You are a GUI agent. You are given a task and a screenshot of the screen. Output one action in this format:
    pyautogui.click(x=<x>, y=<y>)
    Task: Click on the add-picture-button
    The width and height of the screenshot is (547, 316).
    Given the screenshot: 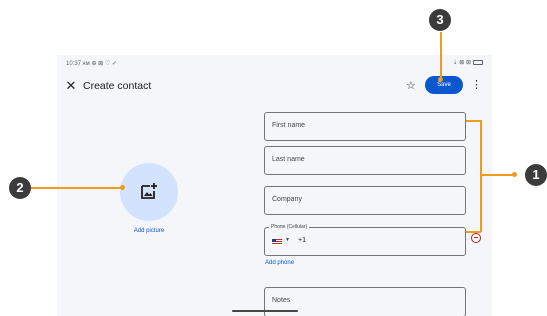 What is the action you would take?
    pyautogui.click(x=149, y=192)
    